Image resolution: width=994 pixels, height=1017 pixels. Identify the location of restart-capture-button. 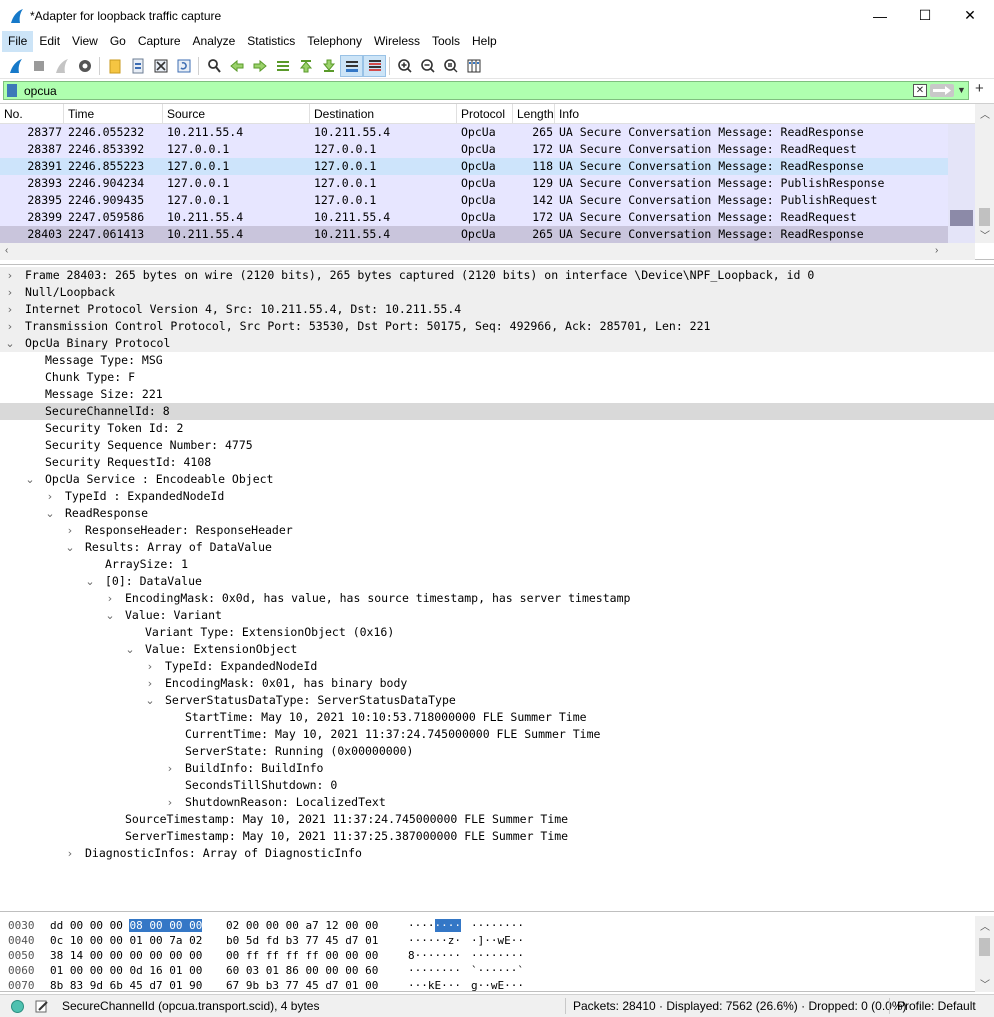
(61, 66).